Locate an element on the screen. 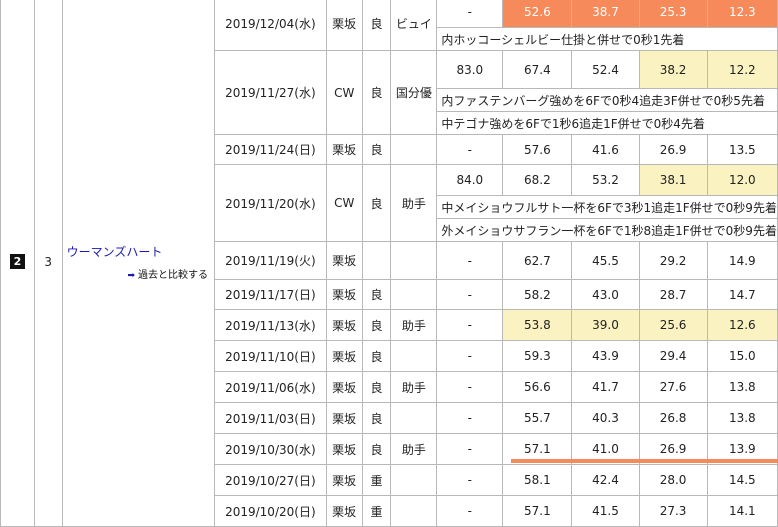  time-t2-cell: 25.6 is located at coordinates (673, 325).